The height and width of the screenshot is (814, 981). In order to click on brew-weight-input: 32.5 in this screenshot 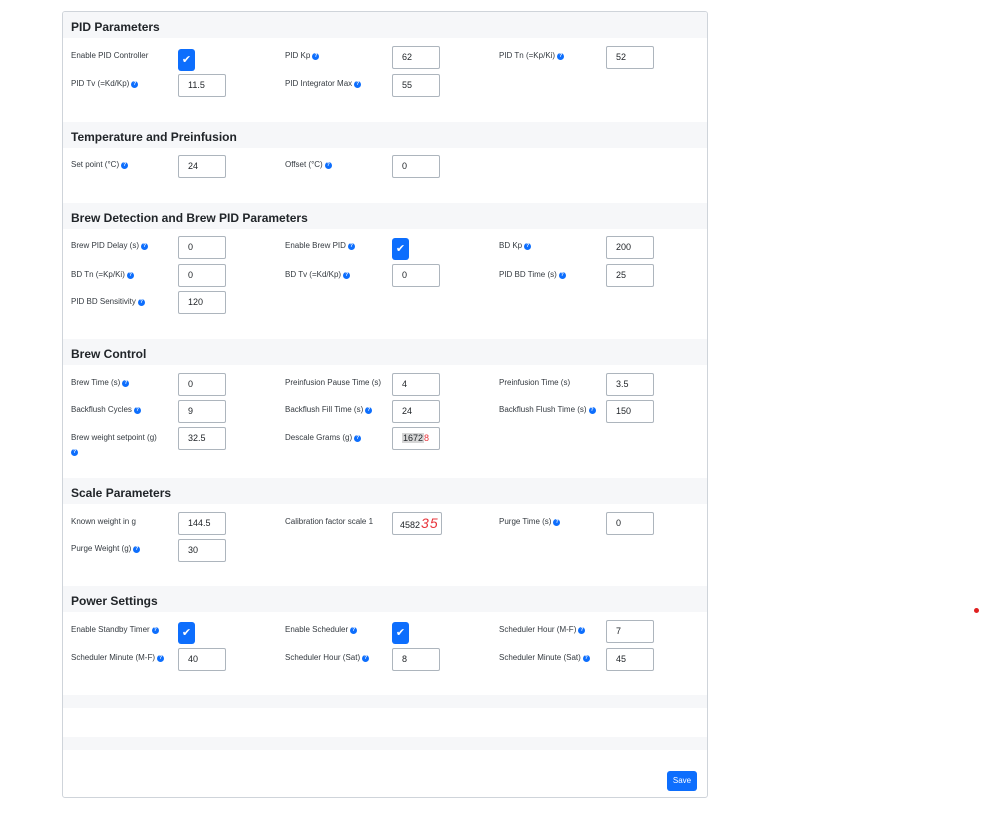, I will do `click(202, 438)`.